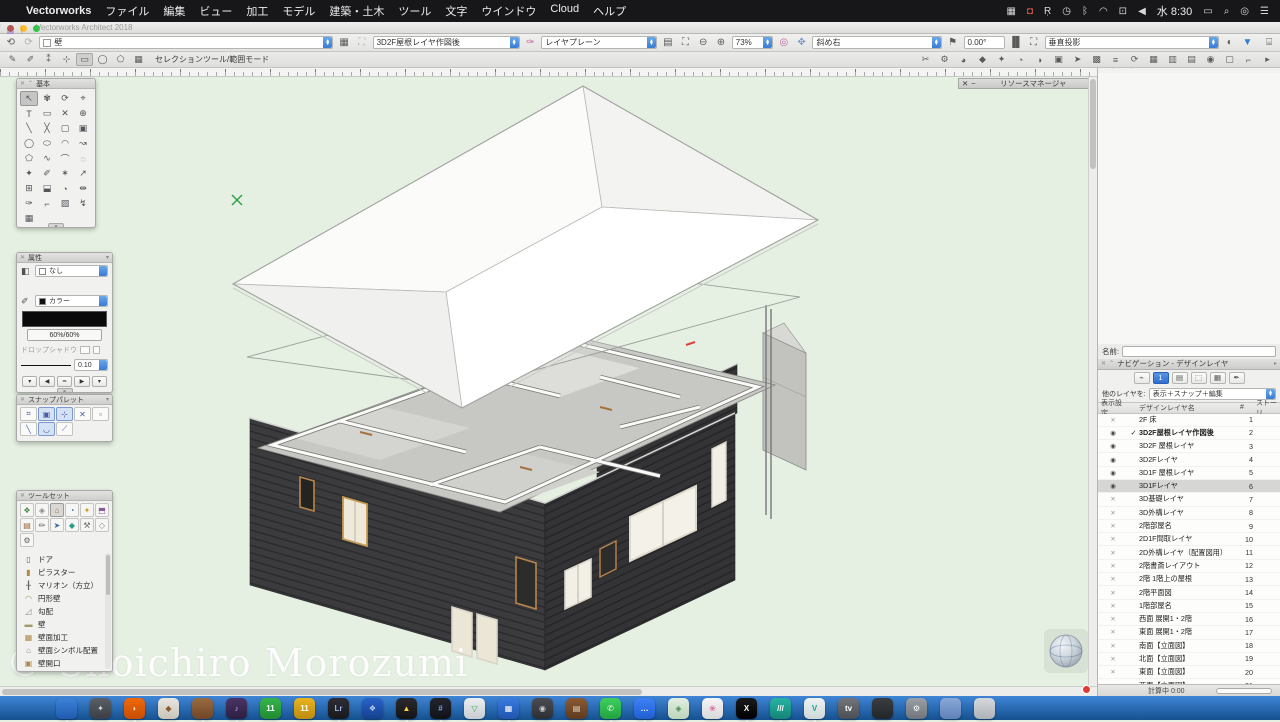 This screenshot has height=722, width=1280. I want to click on menu-item: モデル, so click(298, 11).